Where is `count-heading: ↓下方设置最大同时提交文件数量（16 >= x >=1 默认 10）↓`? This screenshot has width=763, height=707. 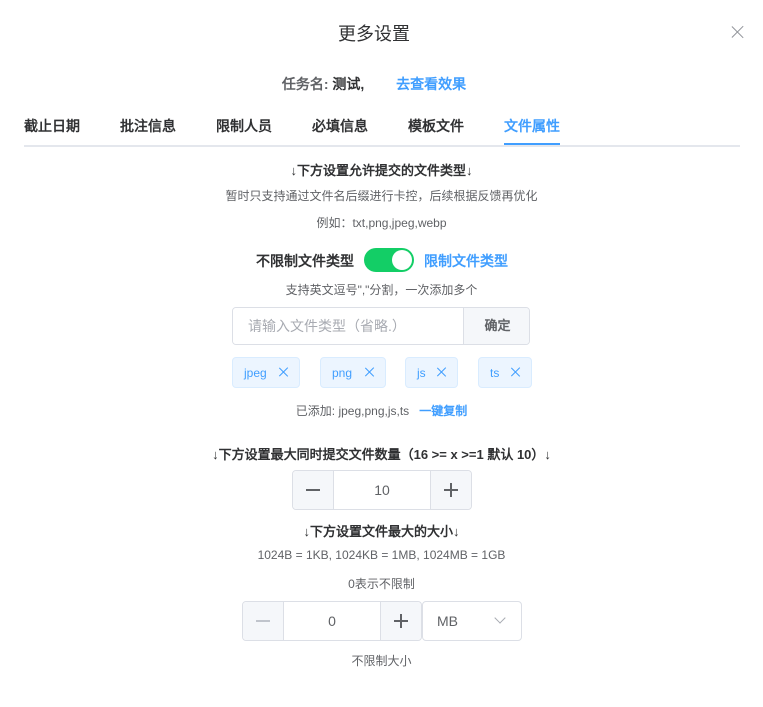 count-heading: ↓下方设置最大同时提交文件数量（16 >= x >=1 默认 10）↓ is located at coordinates (381, 454).